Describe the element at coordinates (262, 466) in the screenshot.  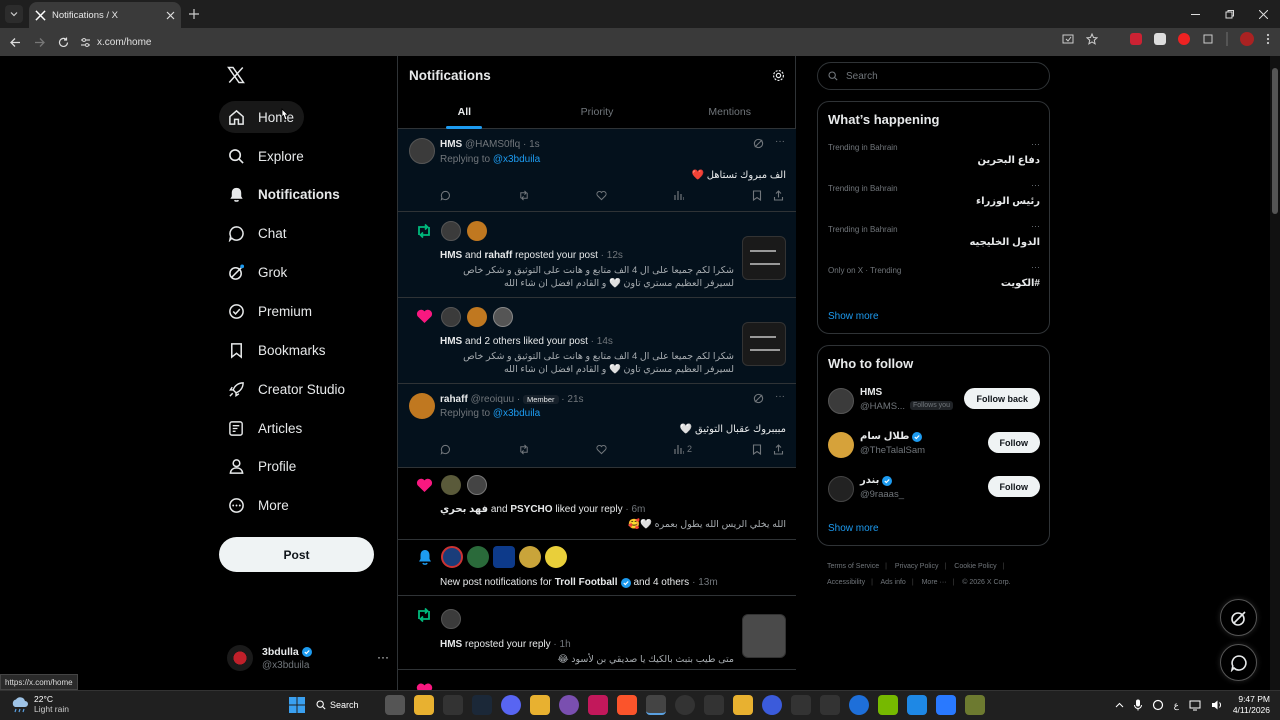
I see `nav-profile: Profile` at that location.